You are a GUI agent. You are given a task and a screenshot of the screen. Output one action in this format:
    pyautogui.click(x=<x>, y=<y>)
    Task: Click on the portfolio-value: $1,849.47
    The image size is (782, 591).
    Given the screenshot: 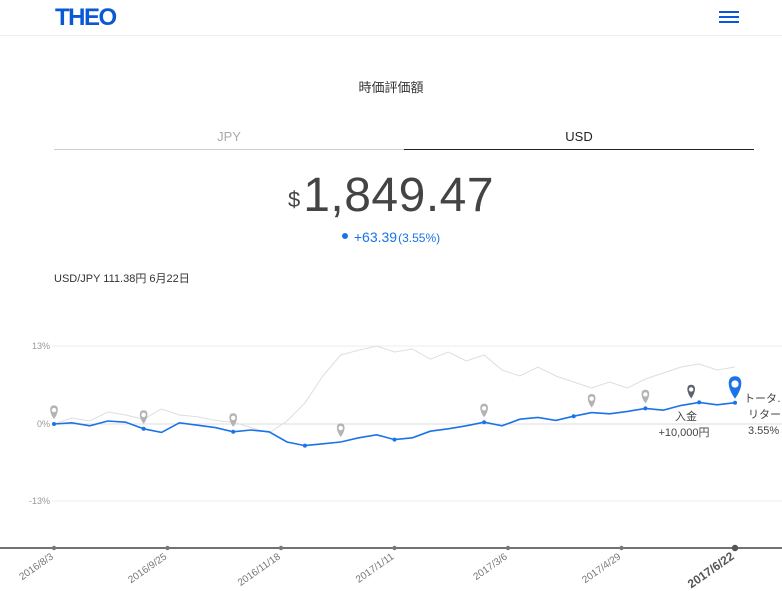 What is the action you would take?
    pyautogui.click(x=391, y=195)
    